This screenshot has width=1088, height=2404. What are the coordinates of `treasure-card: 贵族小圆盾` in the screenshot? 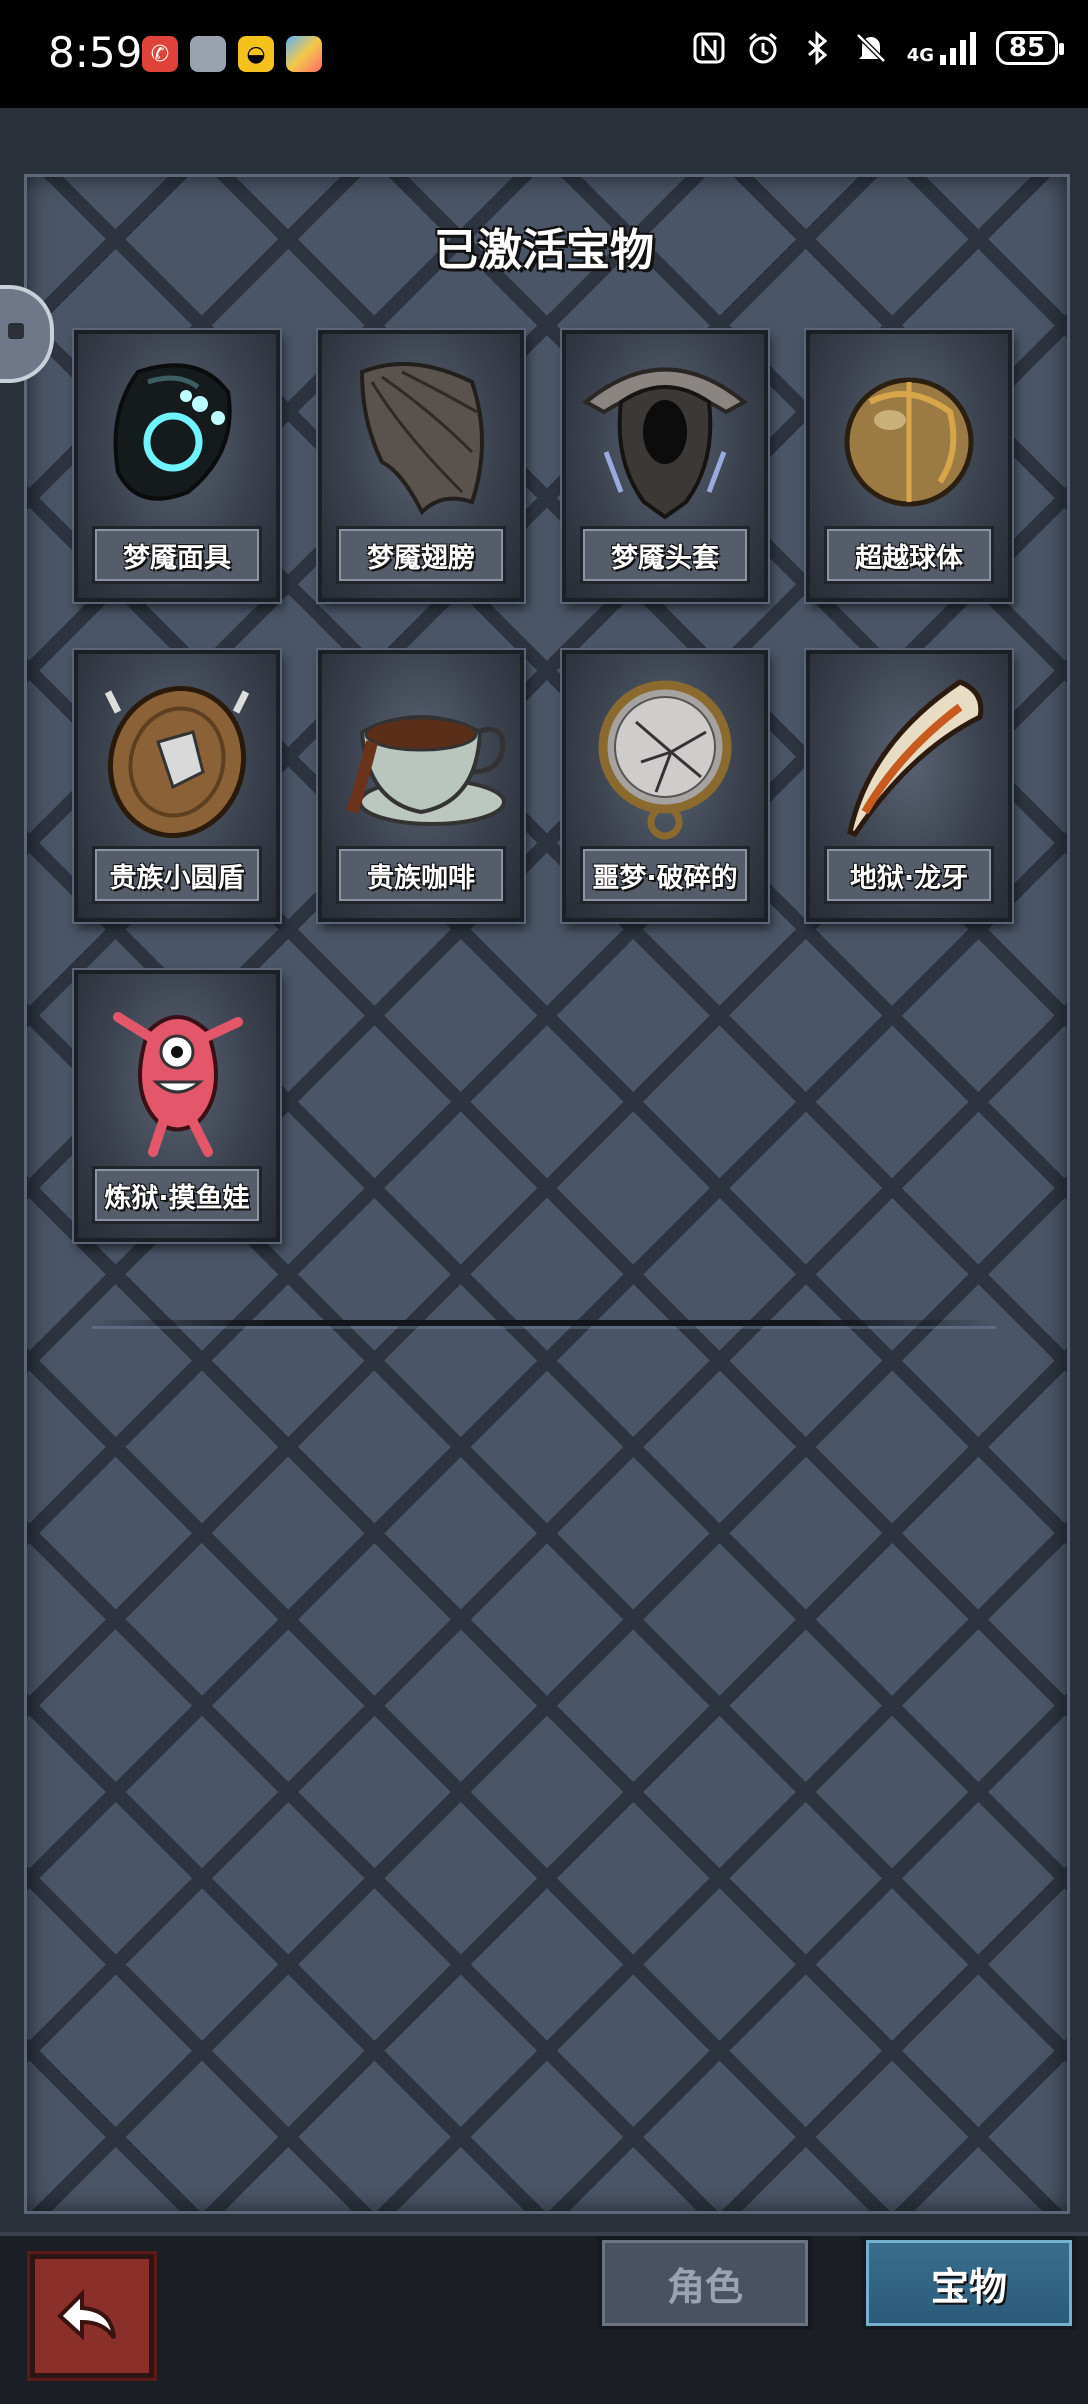 It's located at (177, 786).